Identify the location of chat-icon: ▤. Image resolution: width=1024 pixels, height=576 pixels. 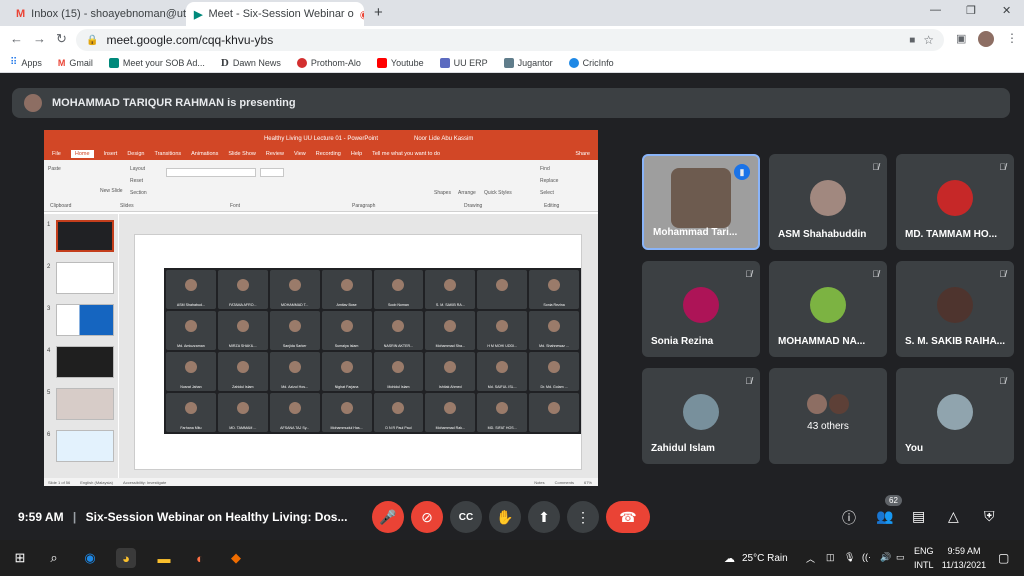
(918, 516).